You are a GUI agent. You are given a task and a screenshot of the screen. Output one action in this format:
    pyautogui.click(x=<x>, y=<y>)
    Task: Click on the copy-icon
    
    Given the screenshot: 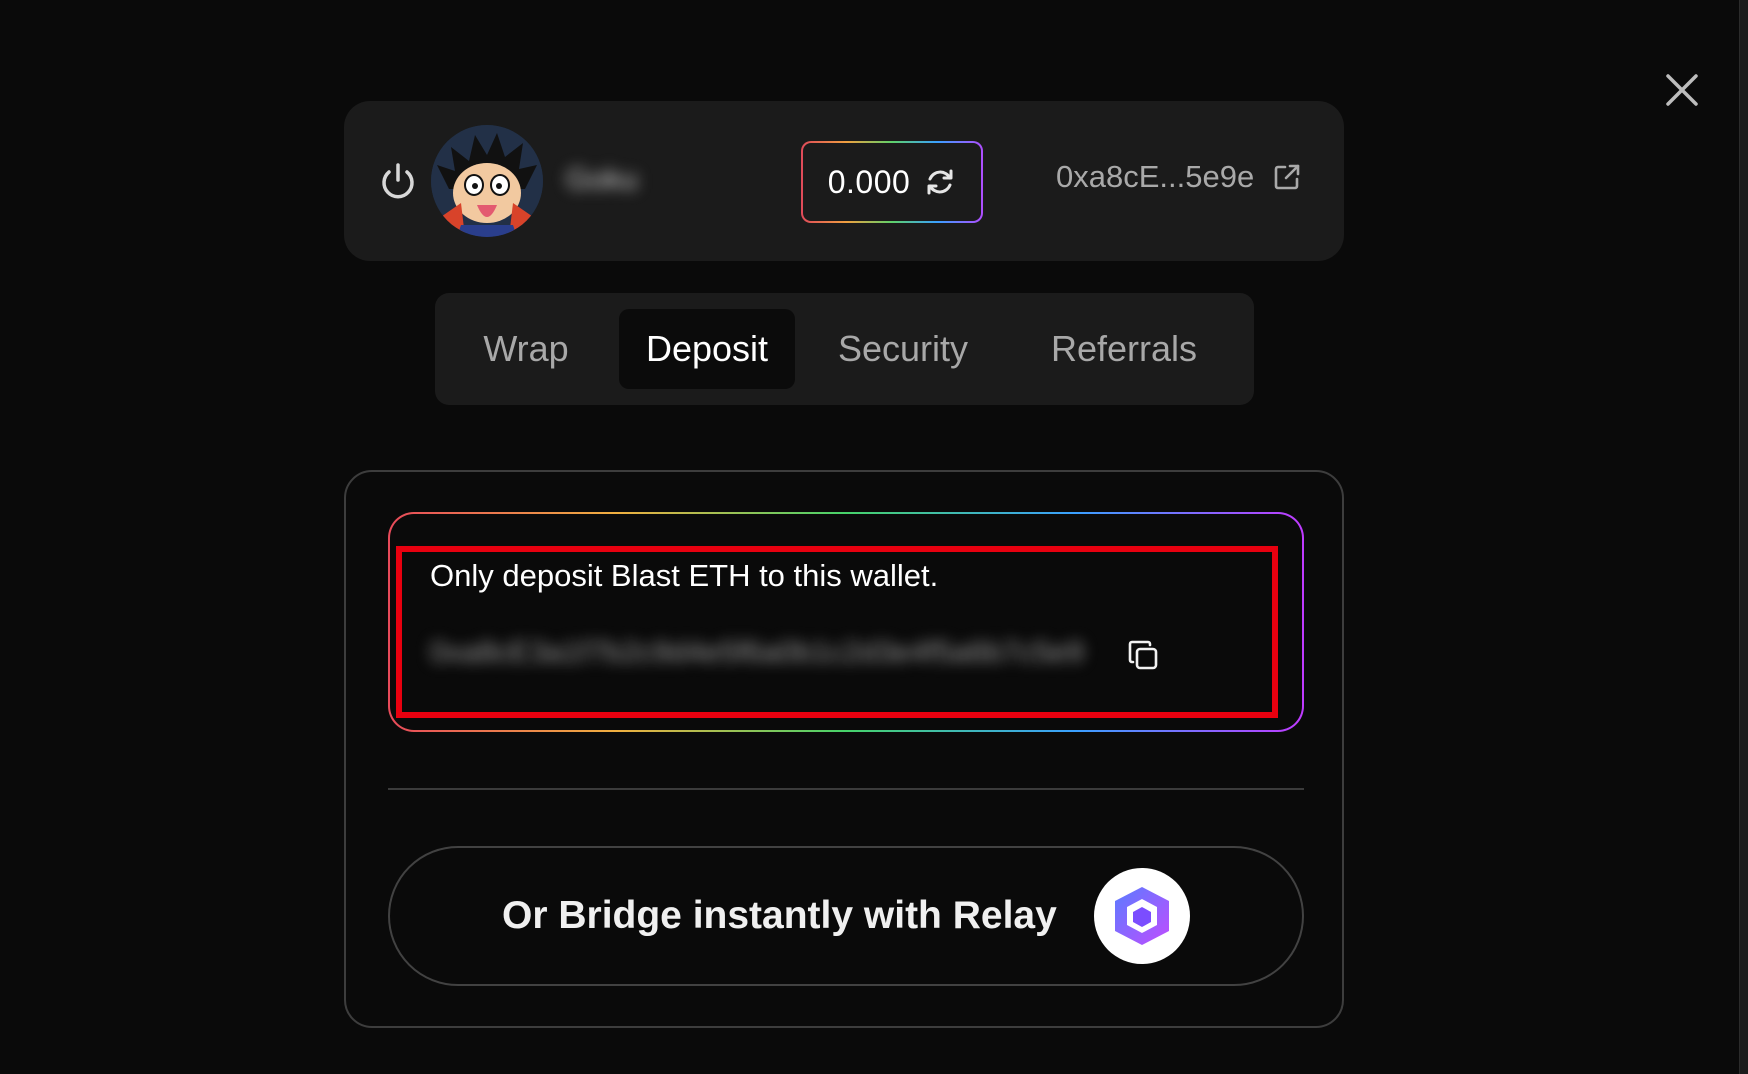 What is the action you would take?
    pyautogui.click(x=1143, y=655)
    